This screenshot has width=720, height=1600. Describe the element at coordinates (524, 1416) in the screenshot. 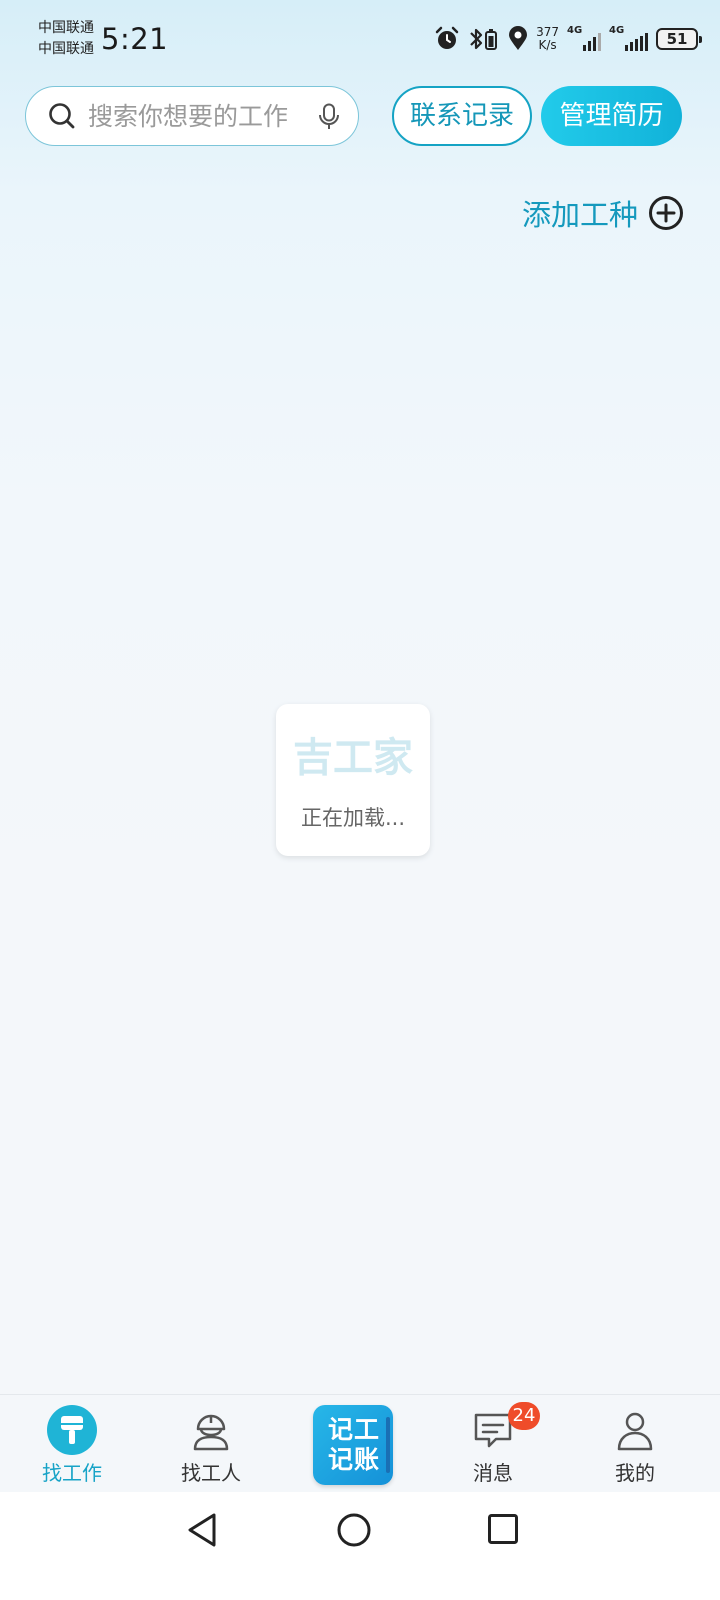

I see `messages-badge: 24` at that location.